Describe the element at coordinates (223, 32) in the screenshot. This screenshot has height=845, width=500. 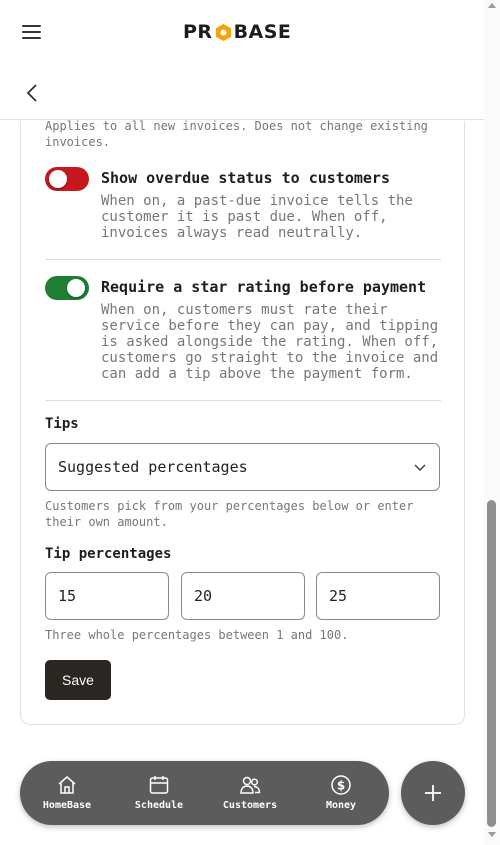
I see `logo-hexagon-icon` at that location.